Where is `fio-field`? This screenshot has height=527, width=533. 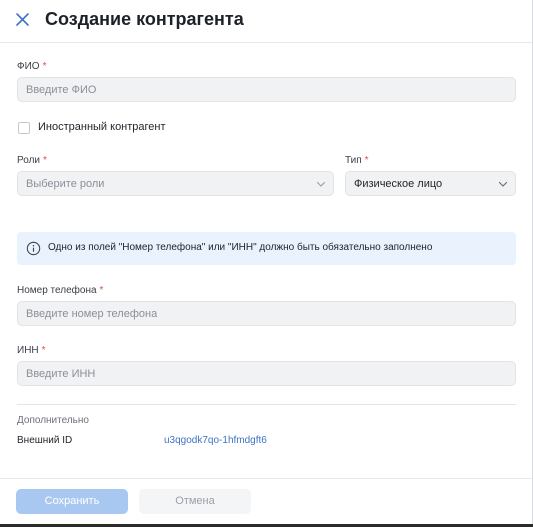
fio-field is located at coordinates (266, 89).